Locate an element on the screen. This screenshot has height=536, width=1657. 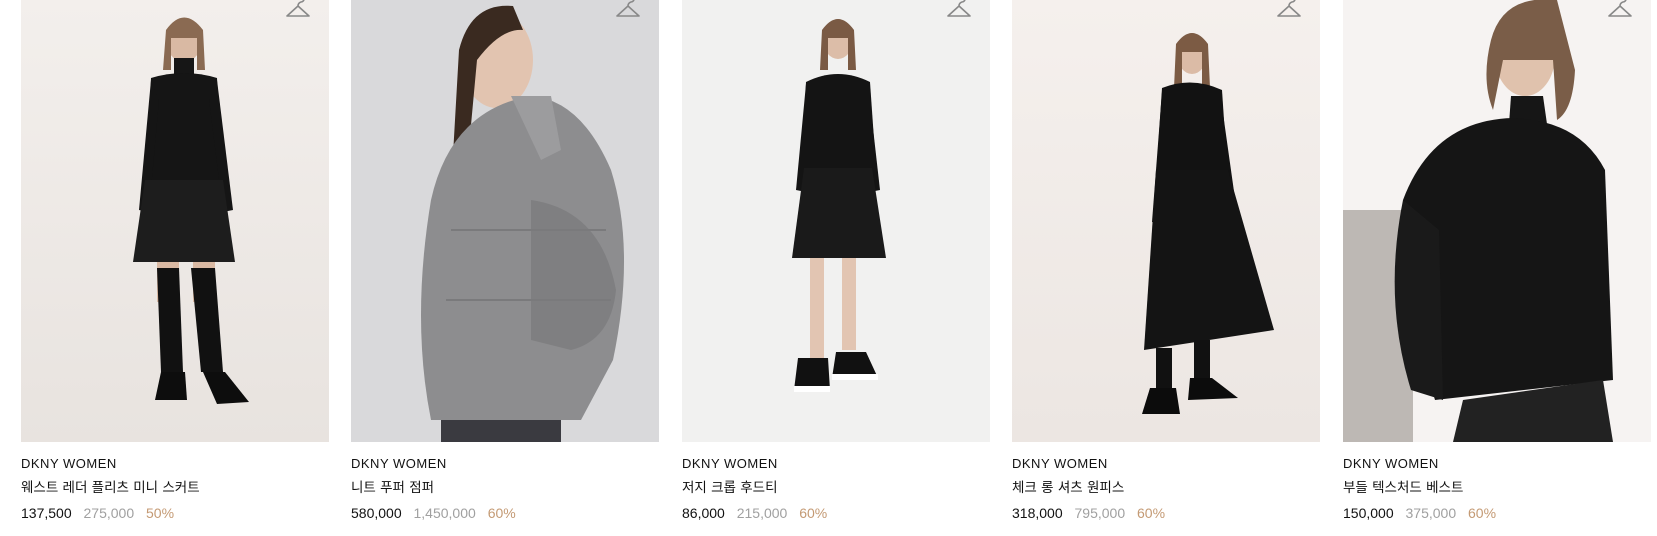
price-row: 150,000 375,000 60% is located at coordinates (1497, 513).